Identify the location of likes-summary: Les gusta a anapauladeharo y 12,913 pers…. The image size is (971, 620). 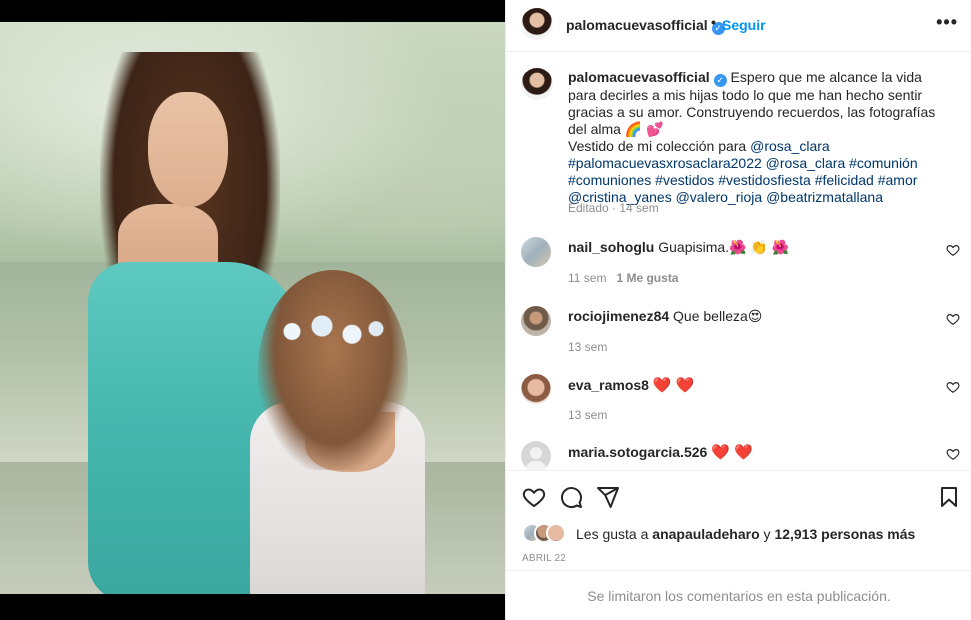
(742, 534).